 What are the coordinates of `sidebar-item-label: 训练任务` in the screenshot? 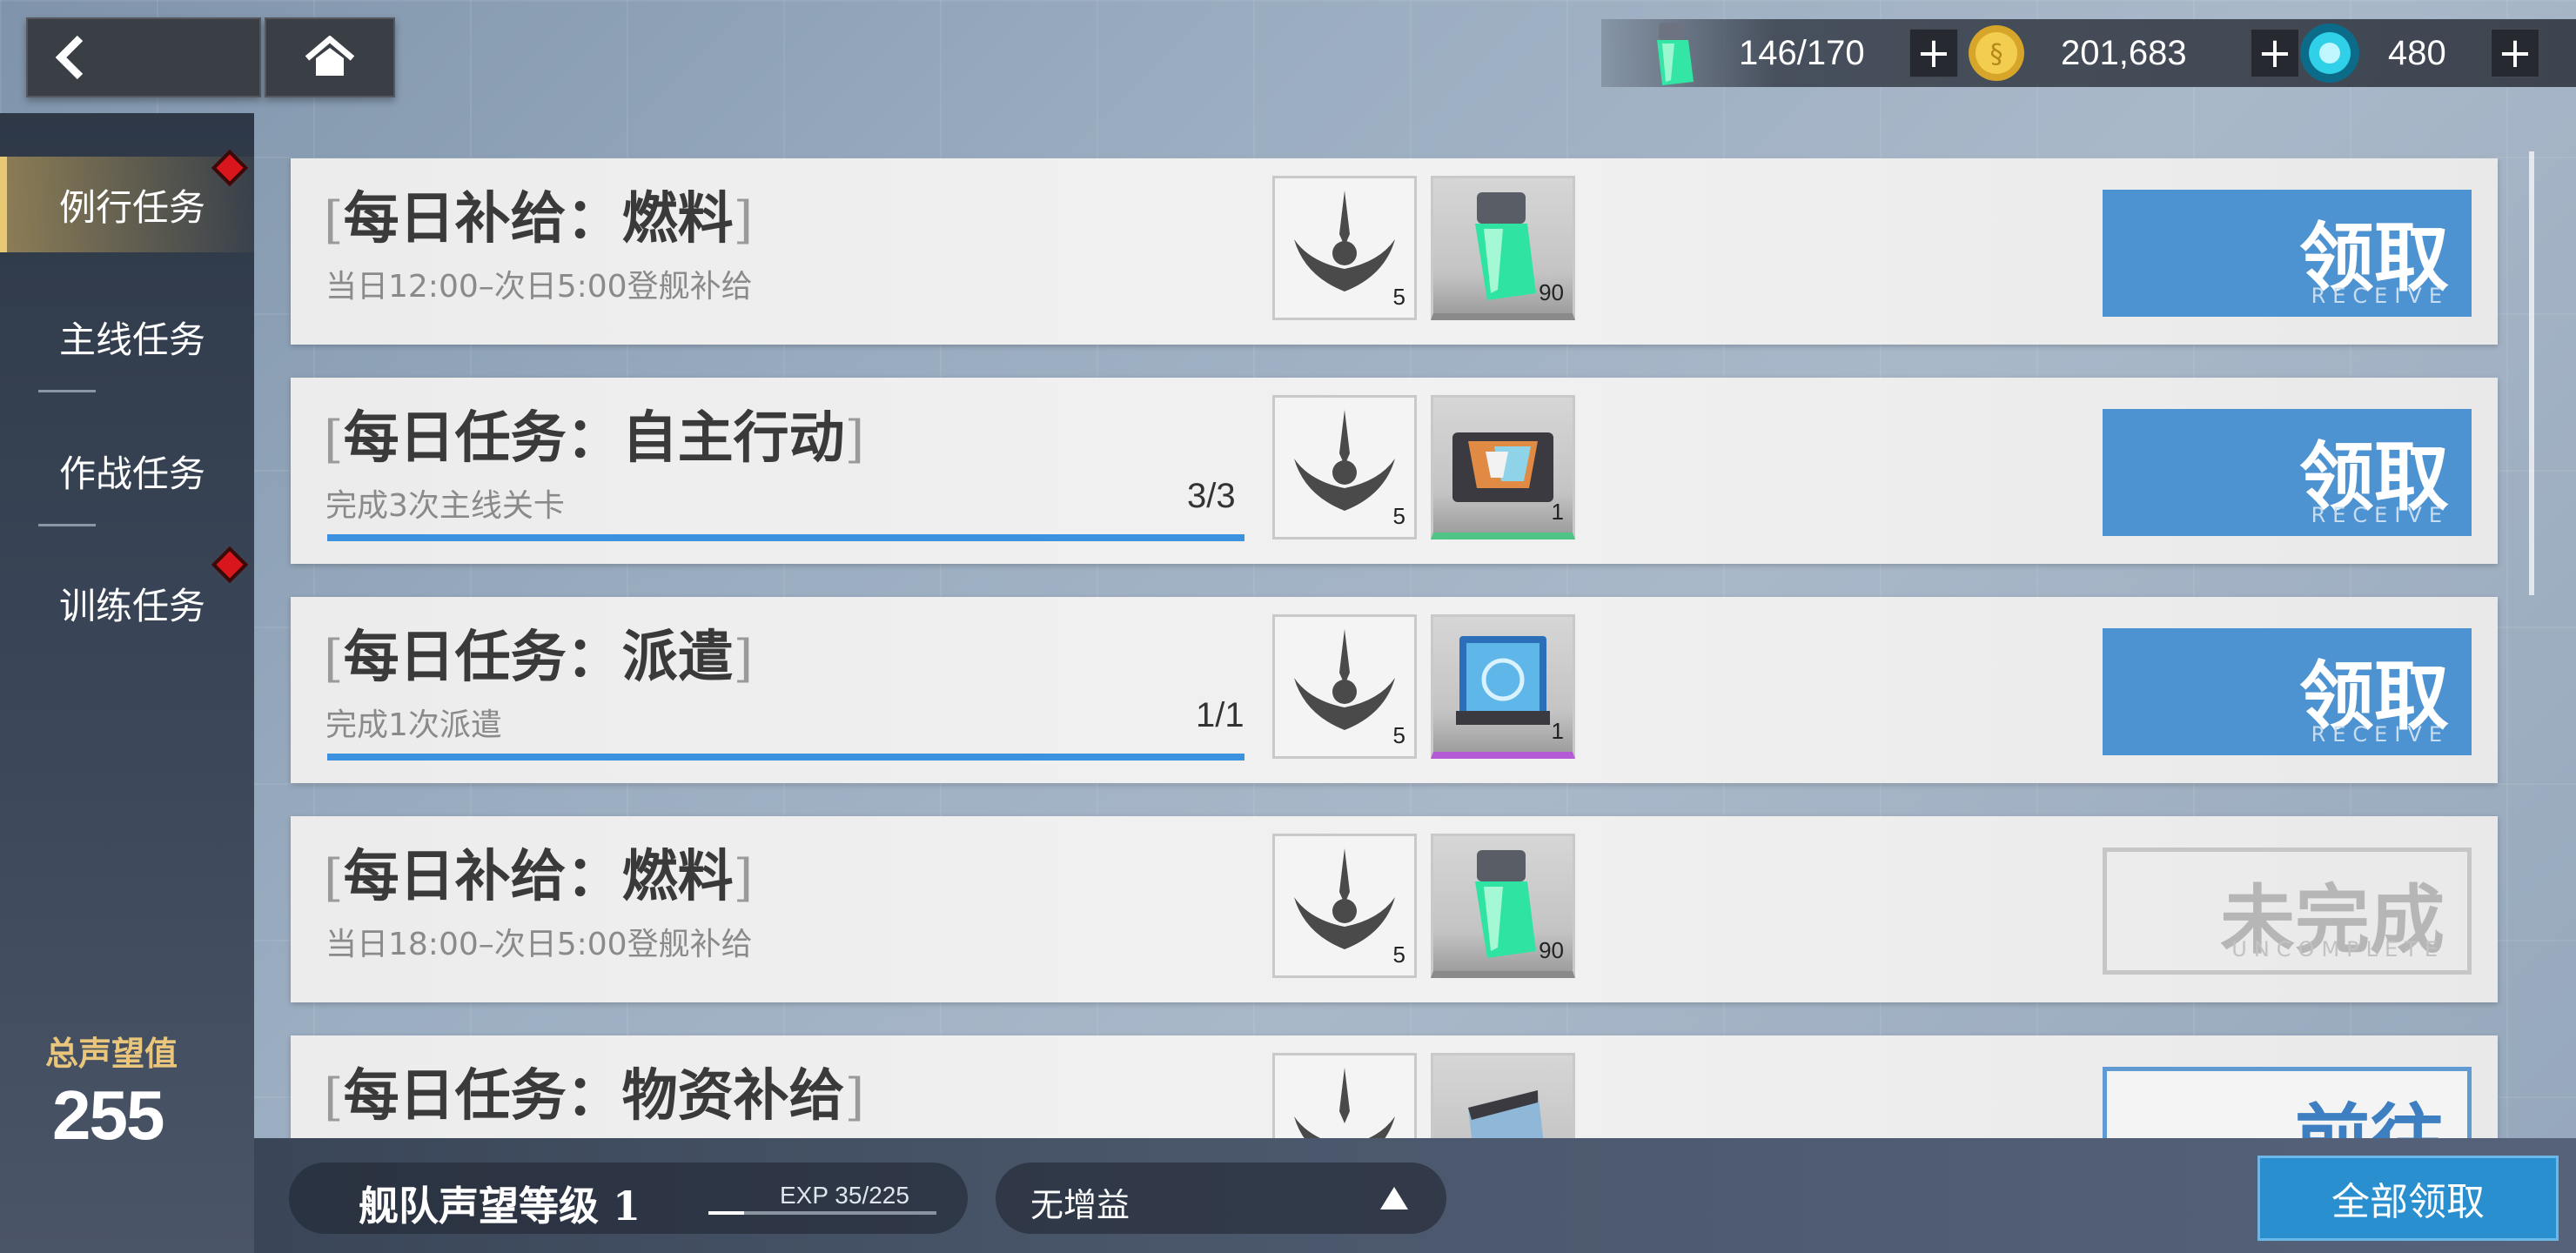 It's located at (133, 605).